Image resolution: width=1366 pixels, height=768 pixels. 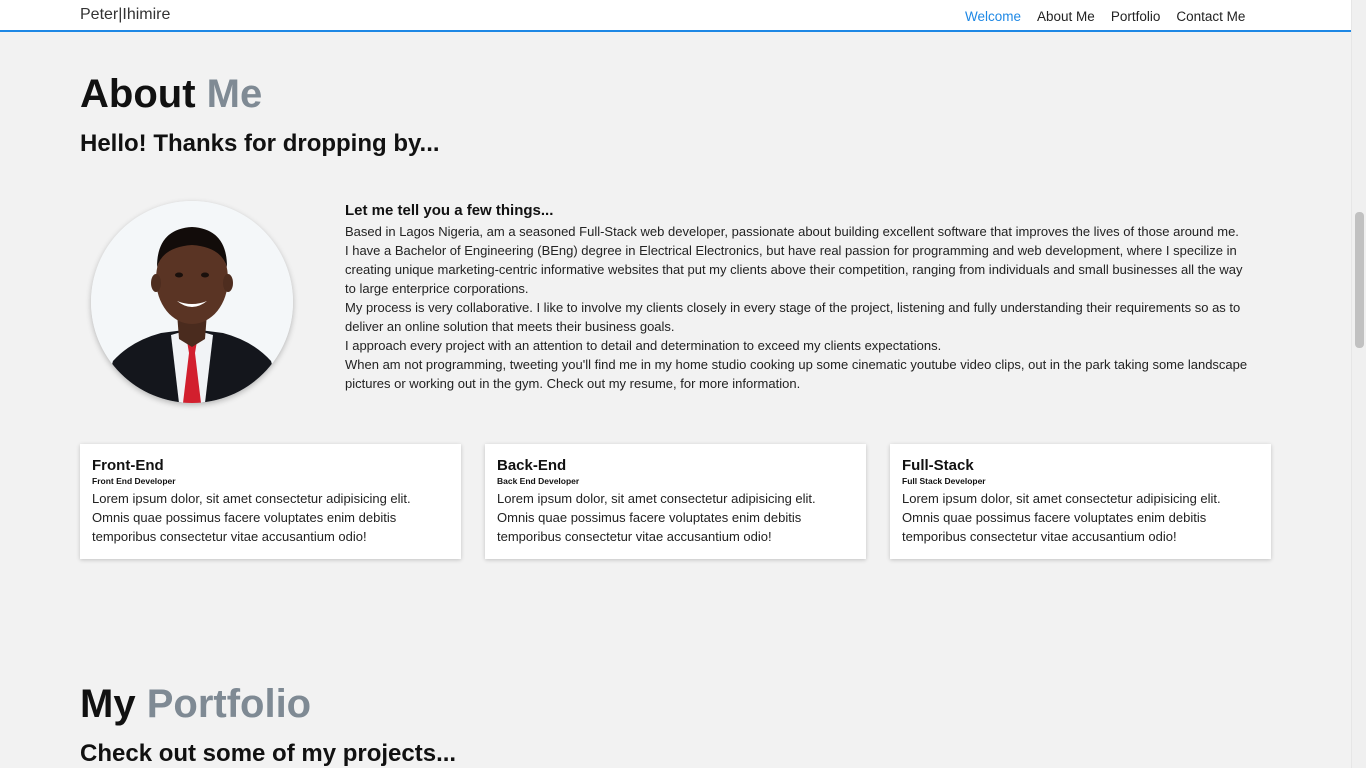 What do you see at coordinates (538, 481) in the screenshot?
I see `card-subtitle: Back End Developer` at bounding box center [538, 481].